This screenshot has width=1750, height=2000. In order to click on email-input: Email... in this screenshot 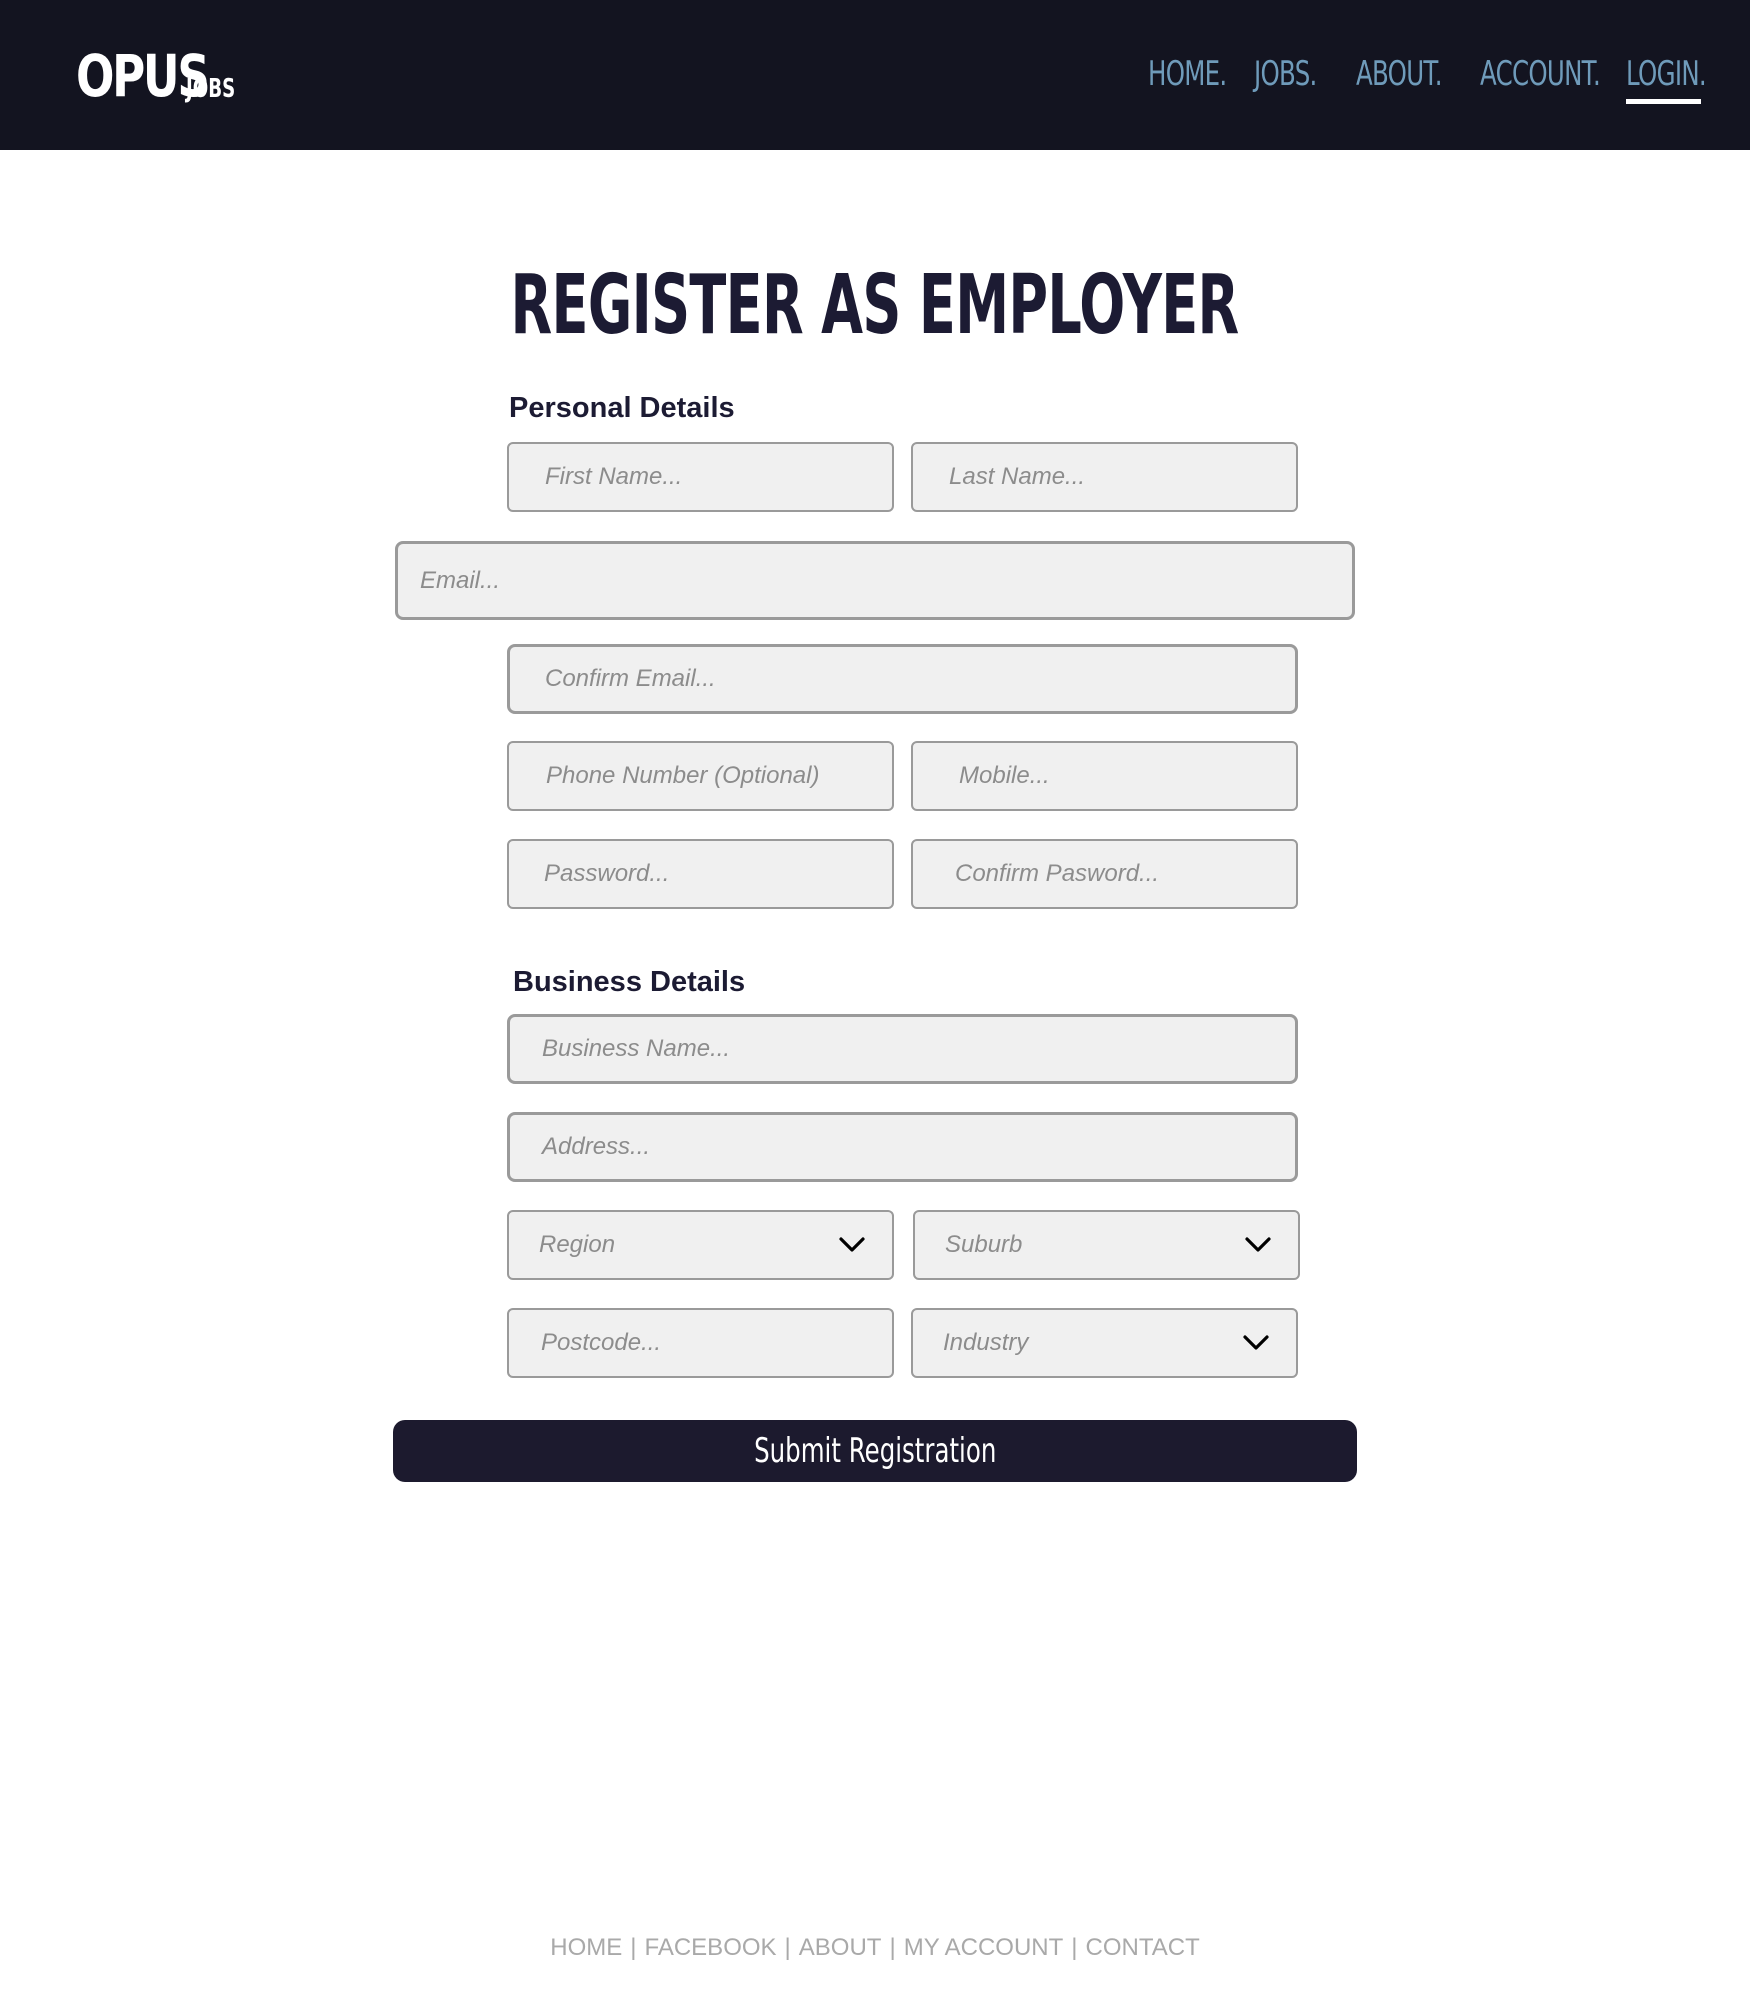, I will do `click(875, 580)`.